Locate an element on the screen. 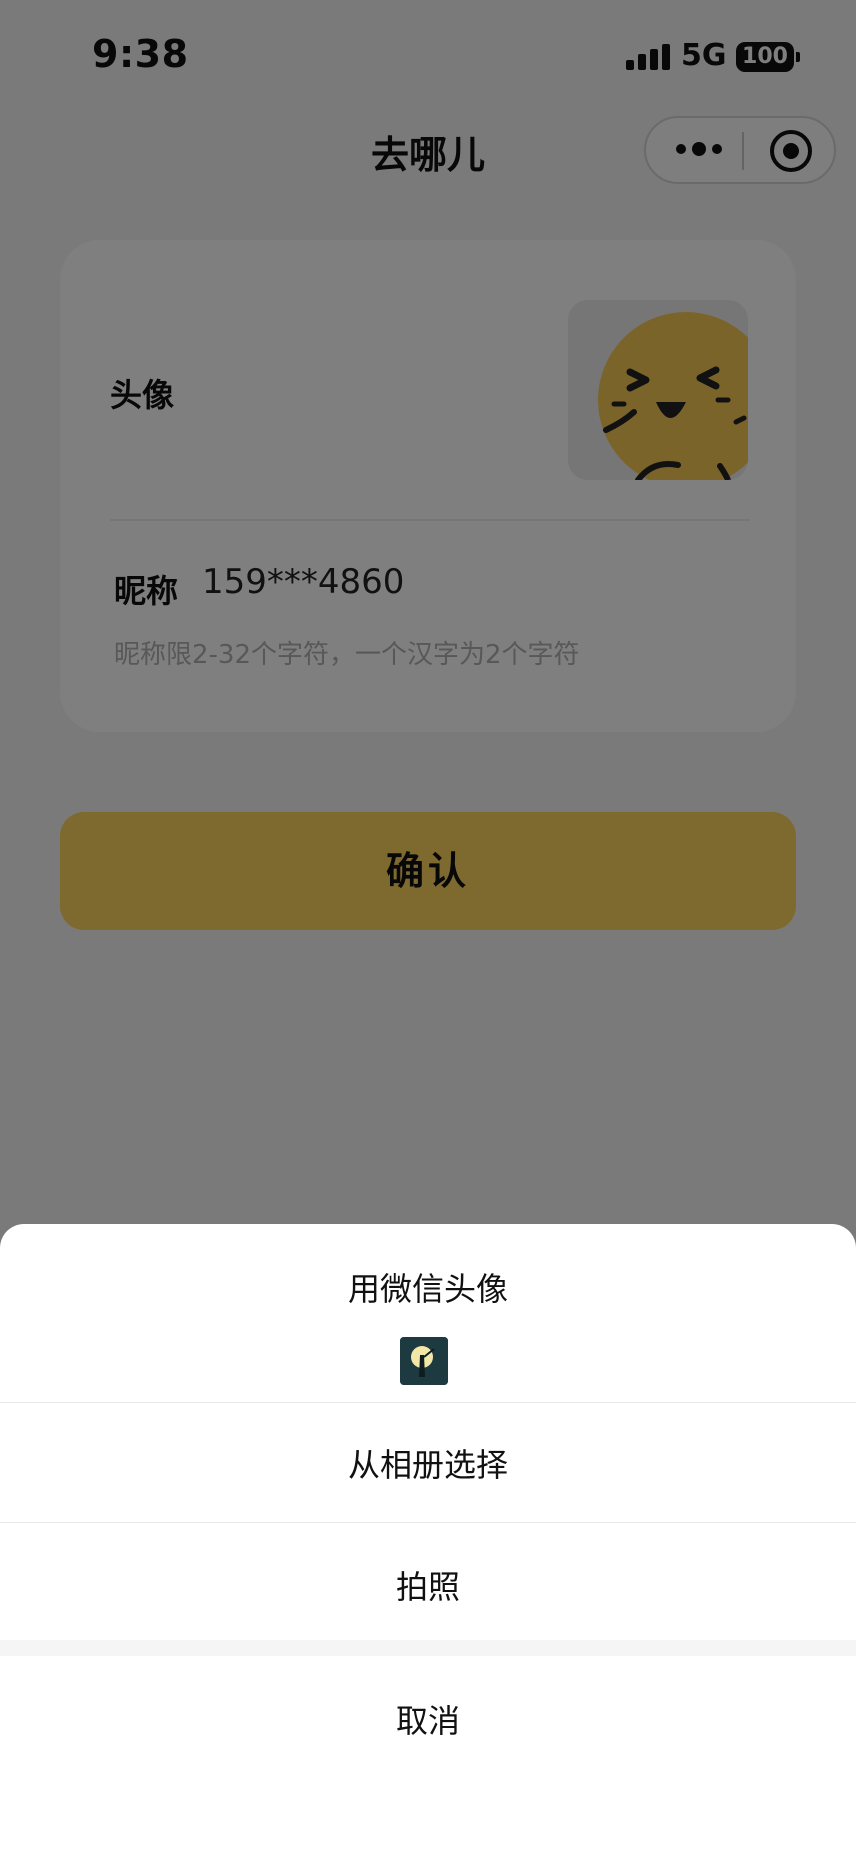 This screenshot has width=856, height=1852. sheet-gap is located at coordinates (428, 1648).